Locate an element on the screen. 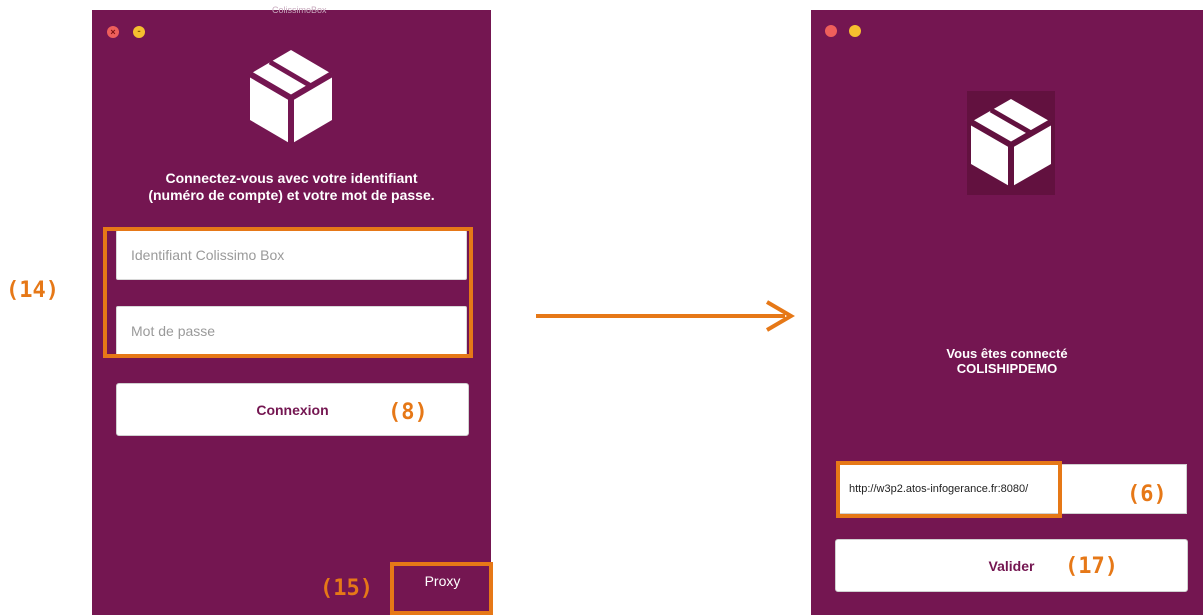 Image resolution: width=1203 pixels, height=615 pixels. minimize-icon: - is located at coordinates (139, 31).